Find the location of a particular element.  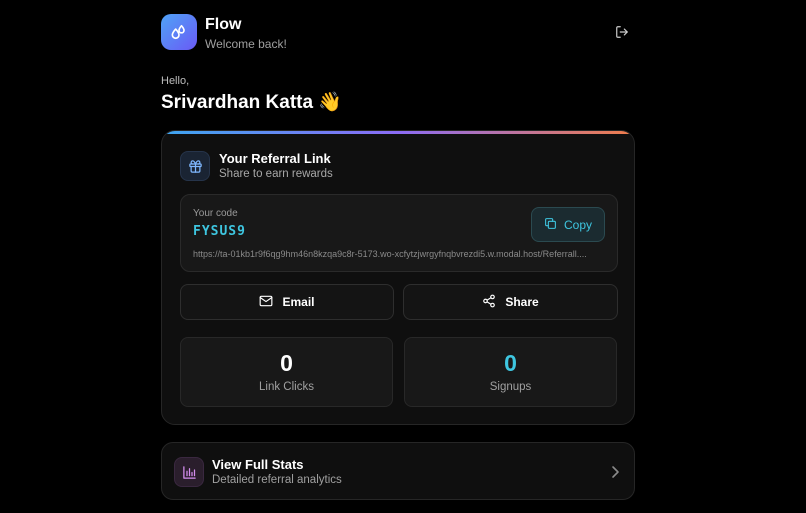

signups-label: Signups is located at coordinates (510, 387).